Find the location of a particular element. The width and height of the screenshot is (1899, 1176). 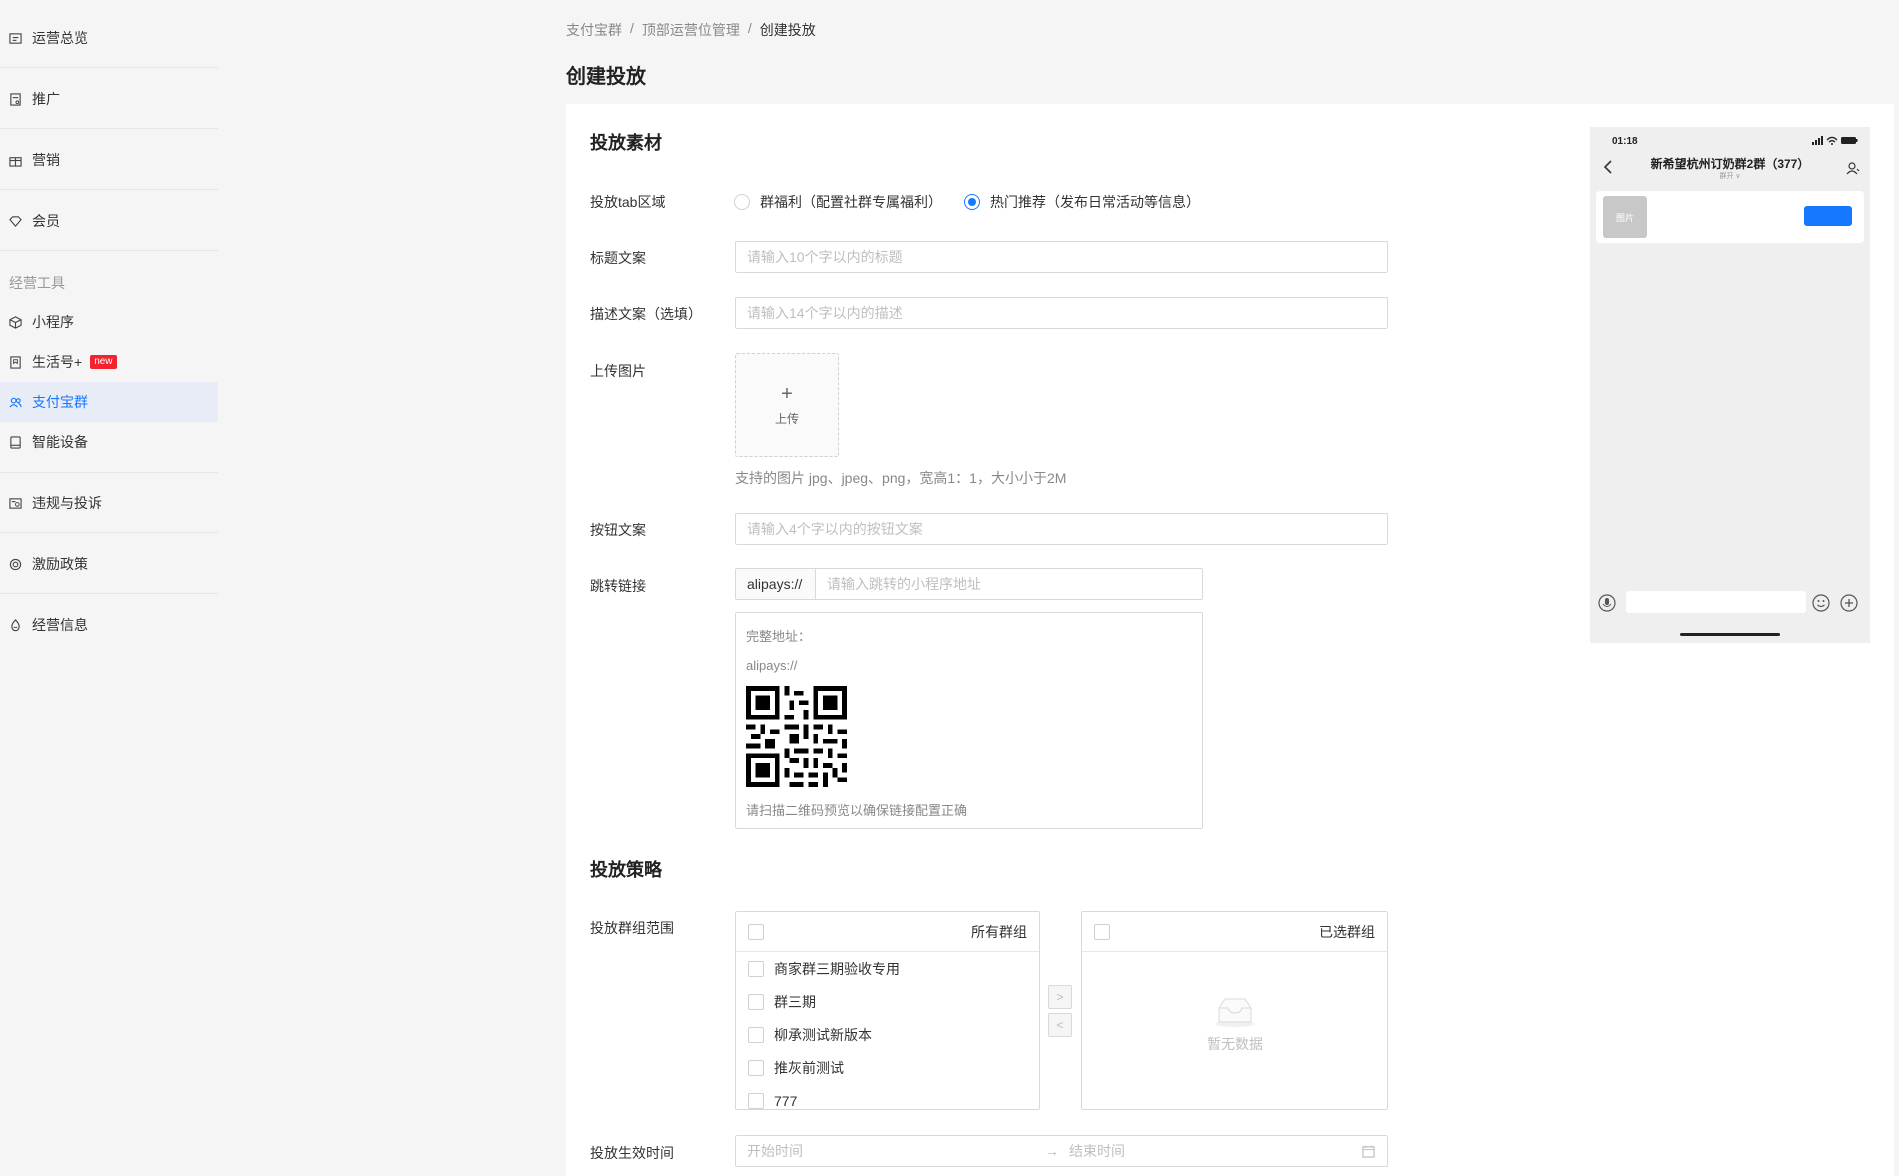

sidebar-item-miniprogram: 小程序 is located at coordinates (109, 322).